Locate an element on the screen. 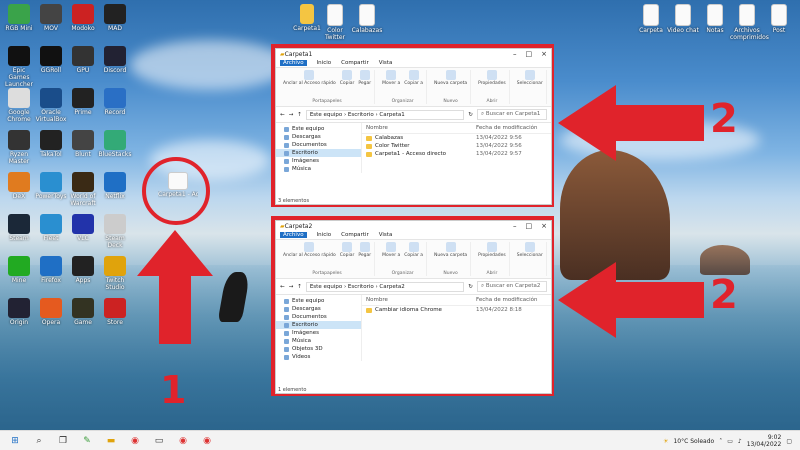  desktop-icon: Epic Games Launcher is located at coordinates (19, 67).